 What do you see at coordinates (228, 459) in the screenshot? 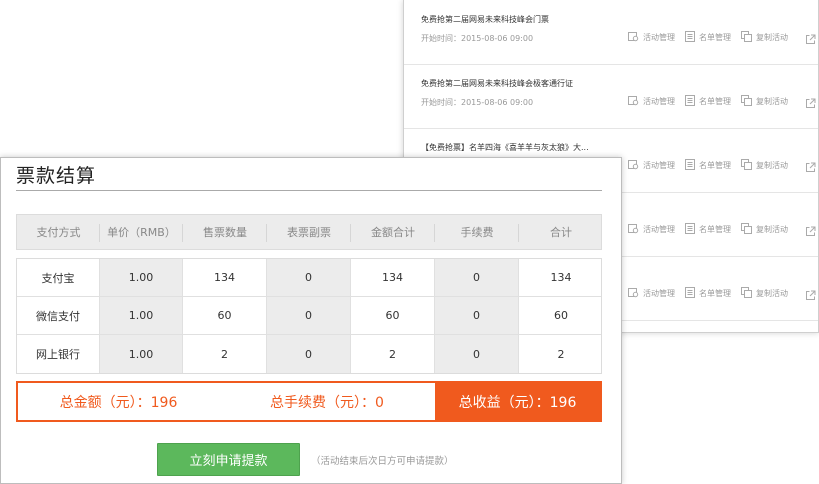
I see `apply-withdrawal-button: 立刻申请提款` at bounding box center [228, 459].